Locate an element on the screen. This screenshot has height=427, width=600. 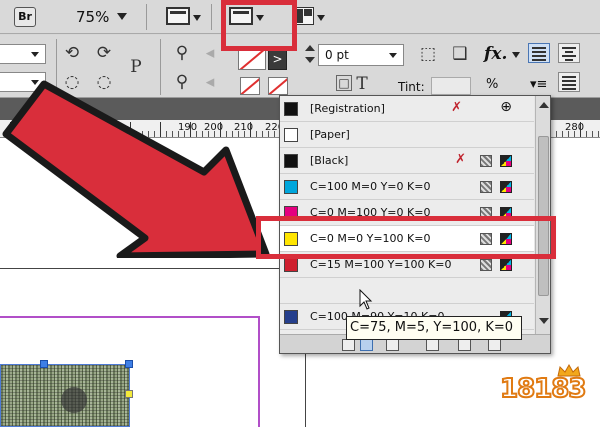
swatch-row-black: [Black] ✗ is located at coordinates (407, 161).